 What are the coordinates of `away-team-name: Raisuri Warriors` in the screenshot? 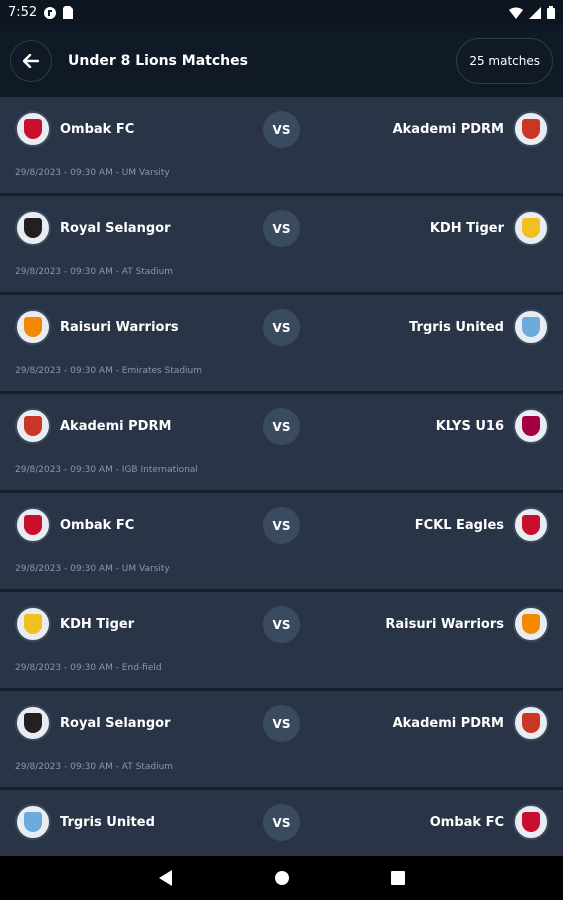 It's located at (444, 624).